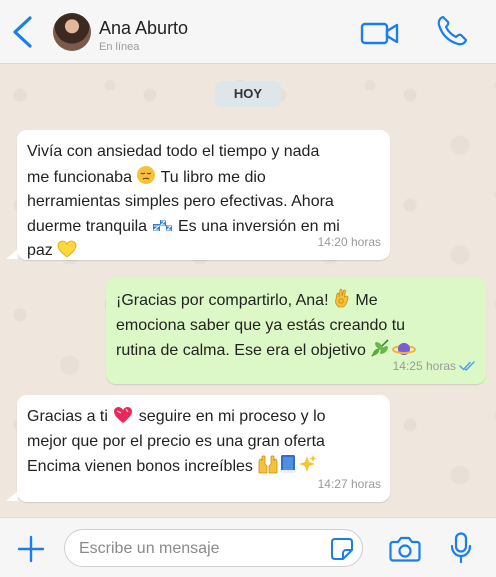 The height and width of the screenshot is (577, 496). What do you see at coordinates (143, 28) in the screenshot?
I see `contact-name: Ana Aburto` at bounding box center [143, 28].